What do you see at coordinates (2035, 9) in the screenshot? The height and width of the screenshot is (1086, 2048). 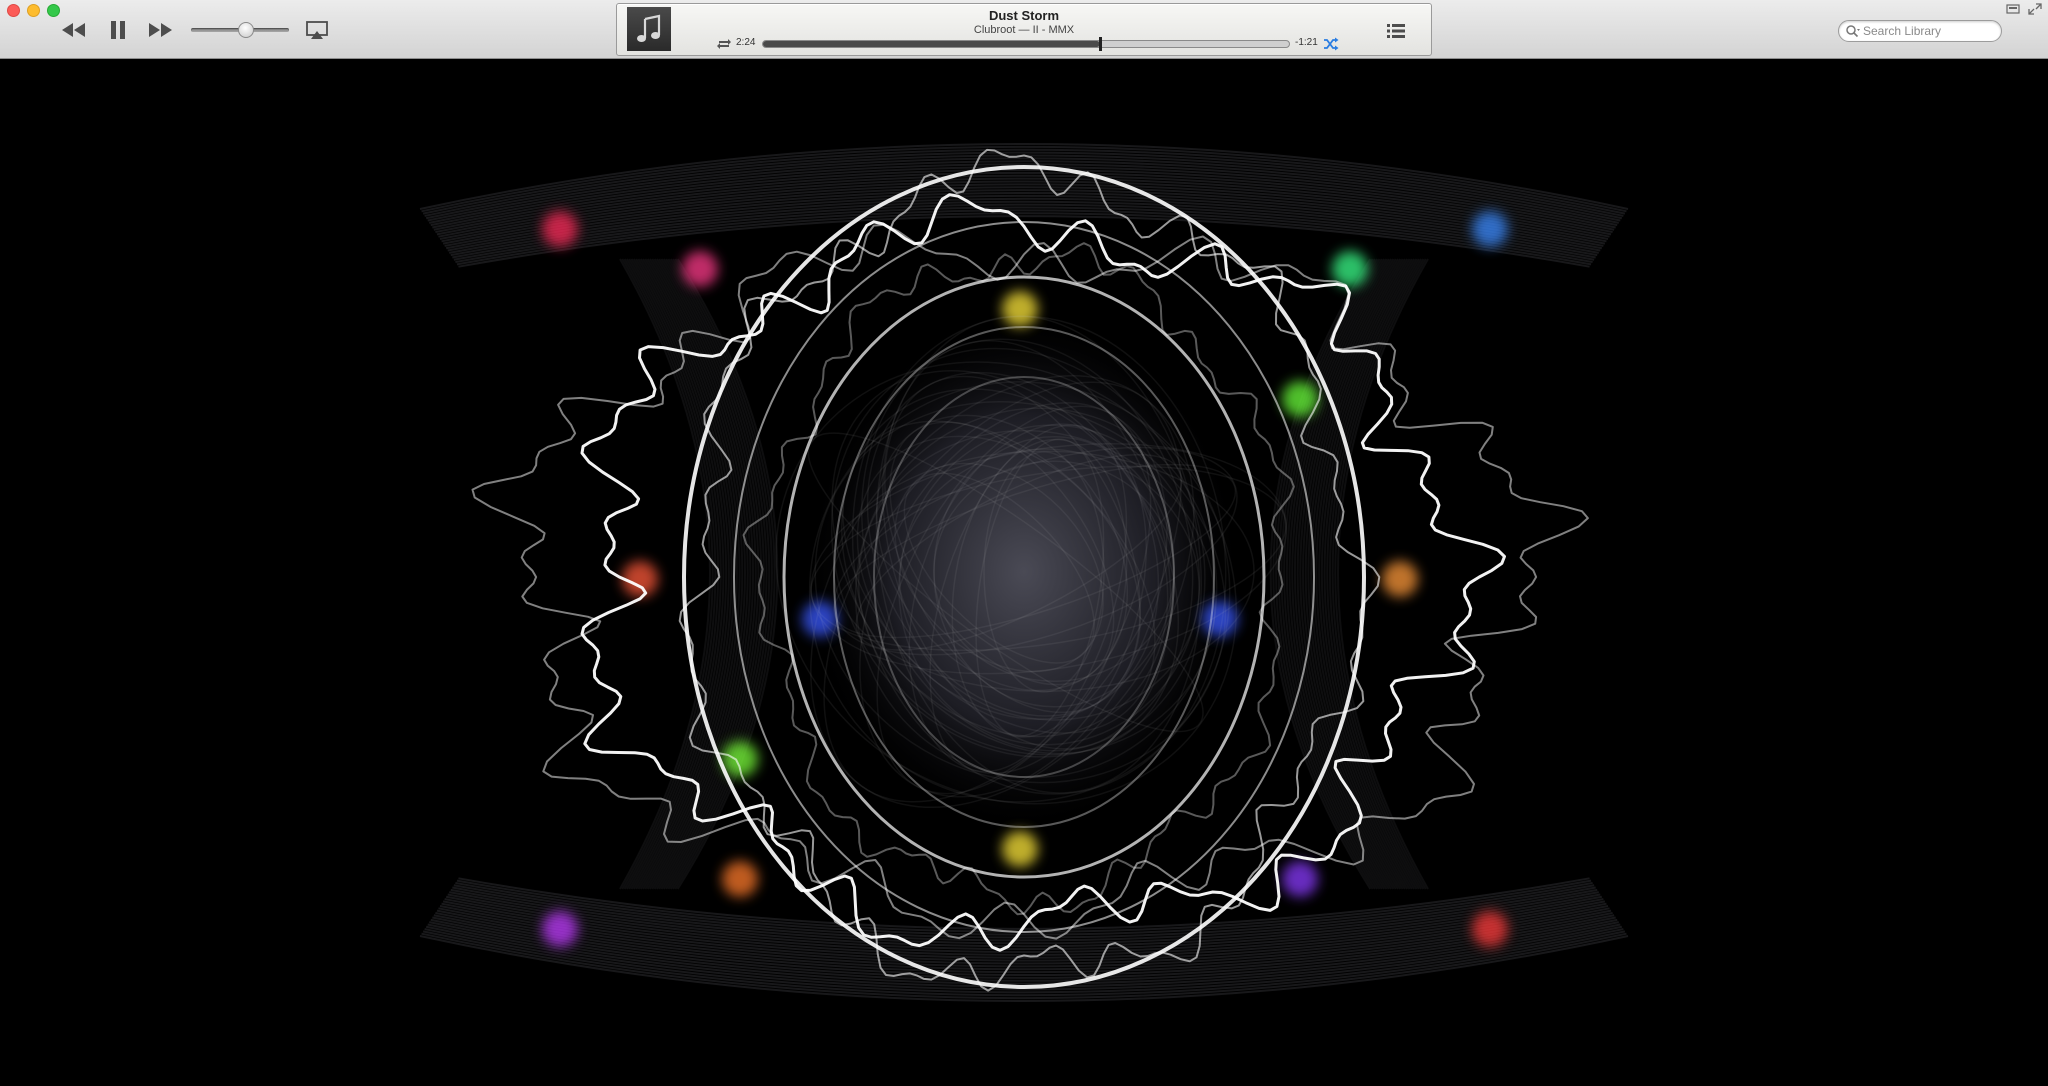 I see `fullscreen-icon` at bounding box center [2035, 9].